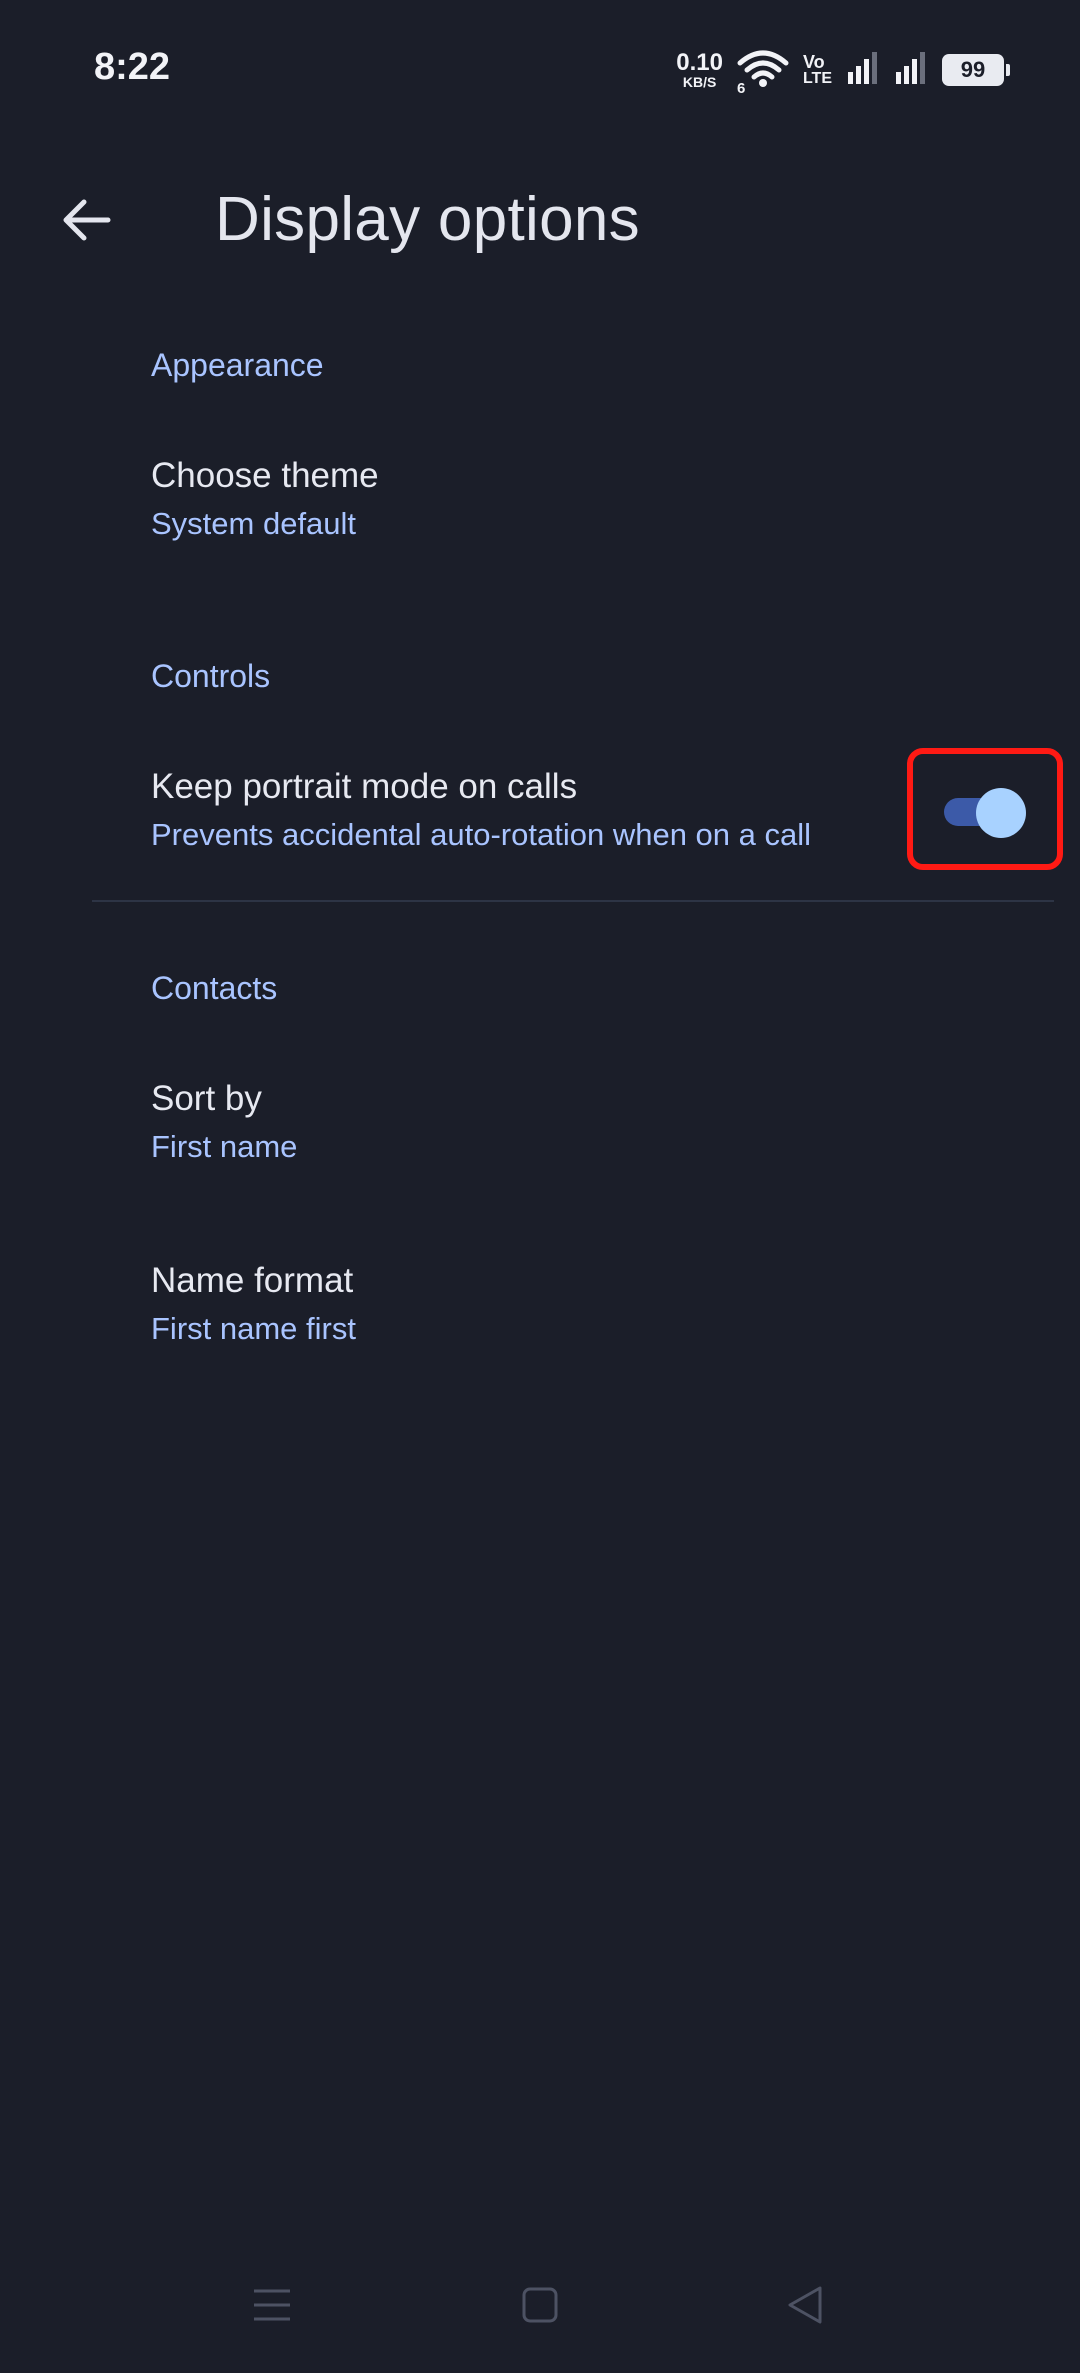 The height and width of the screenshot is (2373, 1080). I want to click on network-speed-unit: KB/S, so click(699, 82).